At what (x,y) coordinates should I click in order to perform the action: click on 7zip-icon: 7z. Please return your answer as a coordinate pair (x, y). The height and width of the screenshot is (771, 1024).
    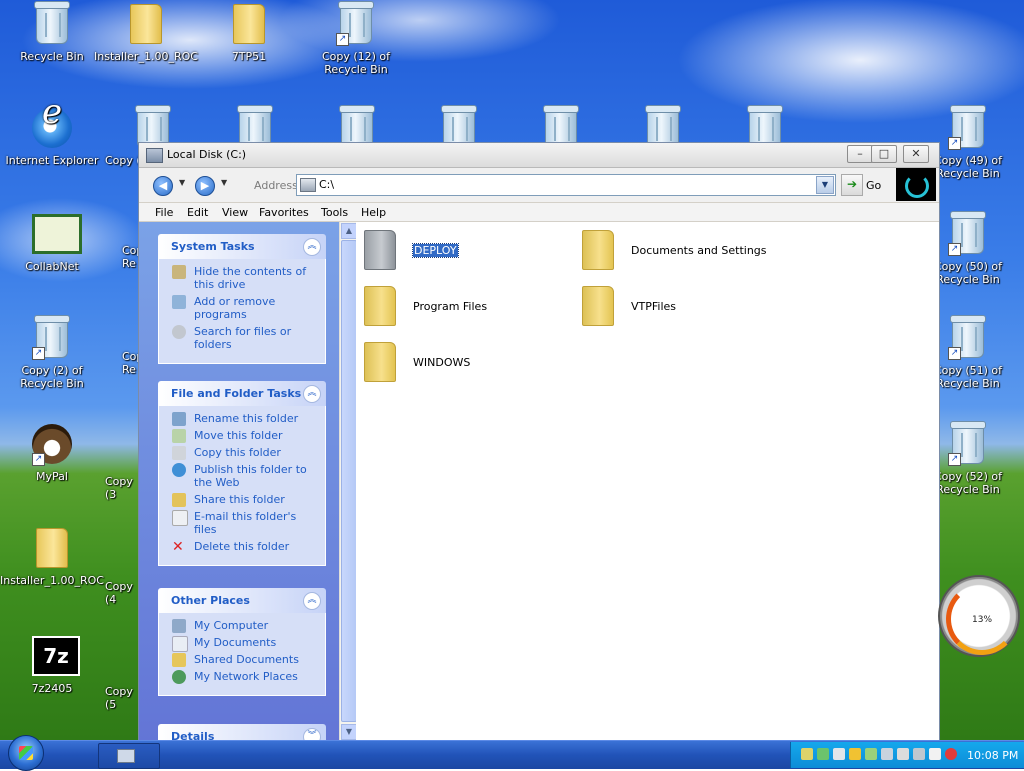
    Looking at the image, I should click on (56, 656).